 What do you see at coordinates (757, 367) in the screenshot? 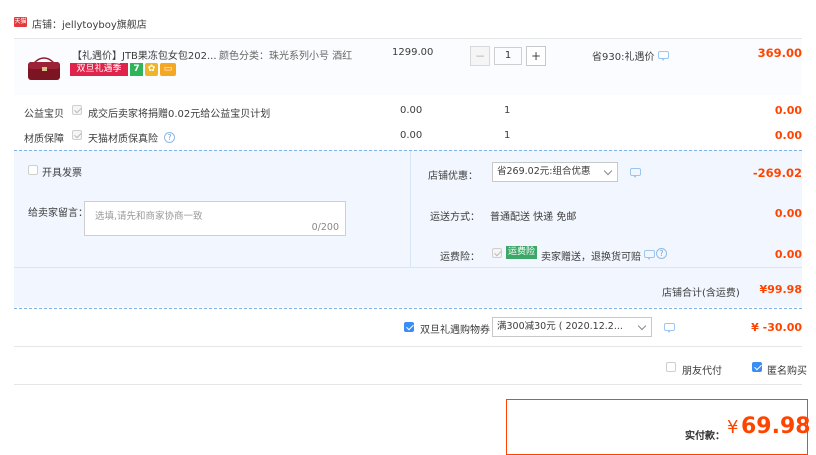
I see `anonymous-checkbox` at bounding box center [757, 367].